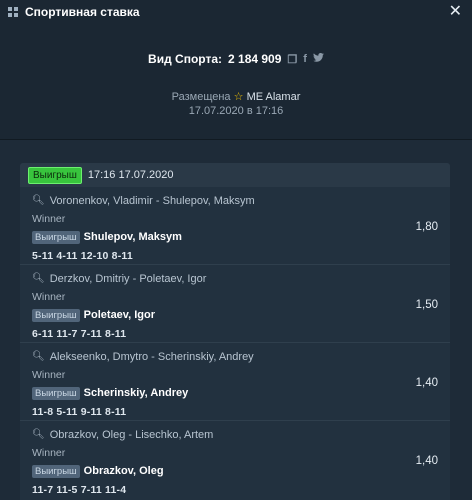  I want to click on placed-label: Размещена, so click(201, 97).